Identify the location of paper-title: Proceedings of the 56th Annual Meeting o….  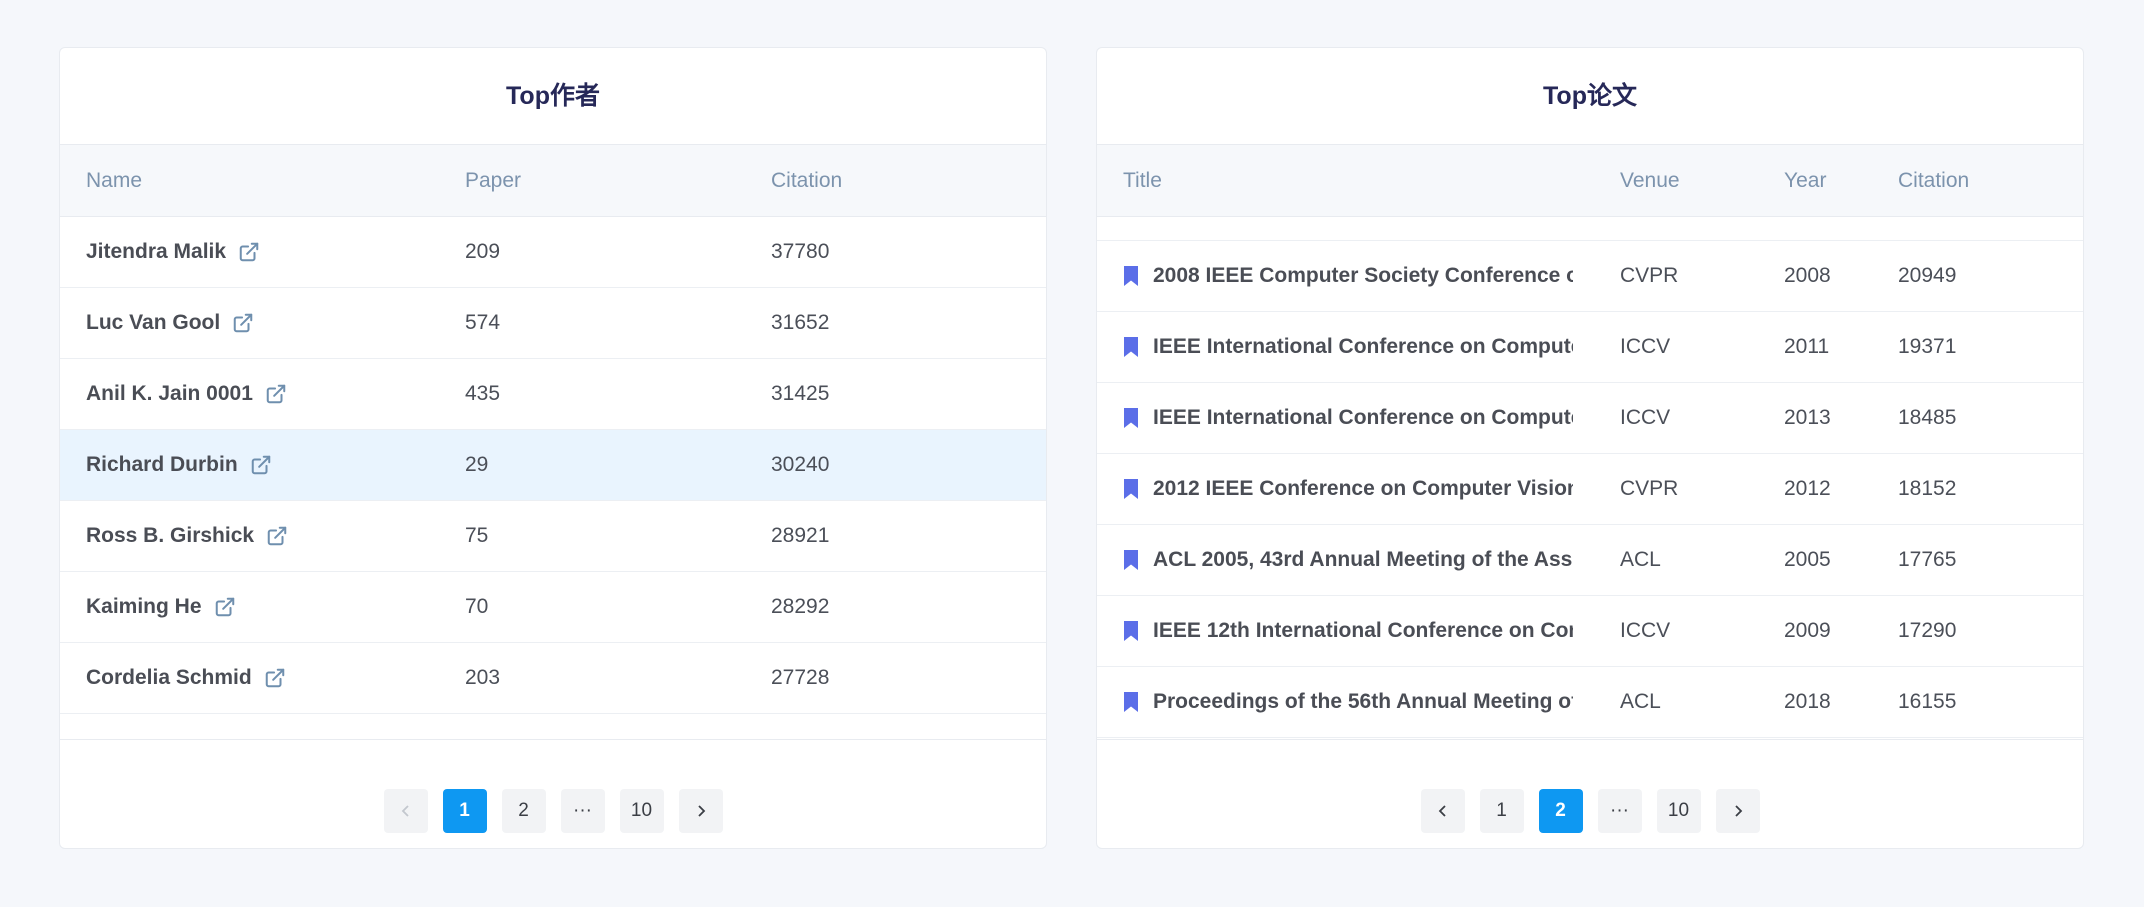
(1363, 702).